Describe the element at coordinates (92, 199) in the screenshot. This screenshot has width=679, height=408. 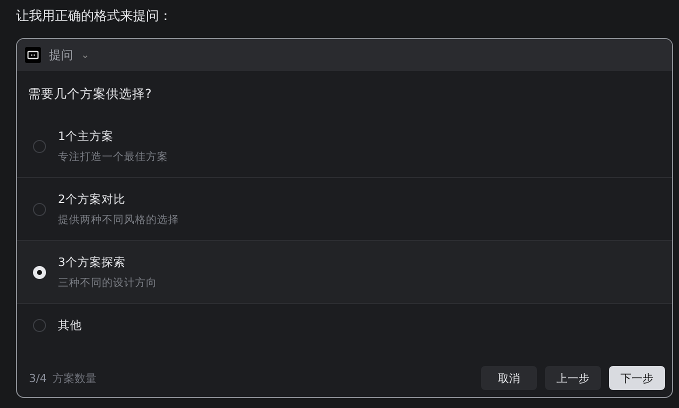
I see `option-label: 2个方案对比` at that location.